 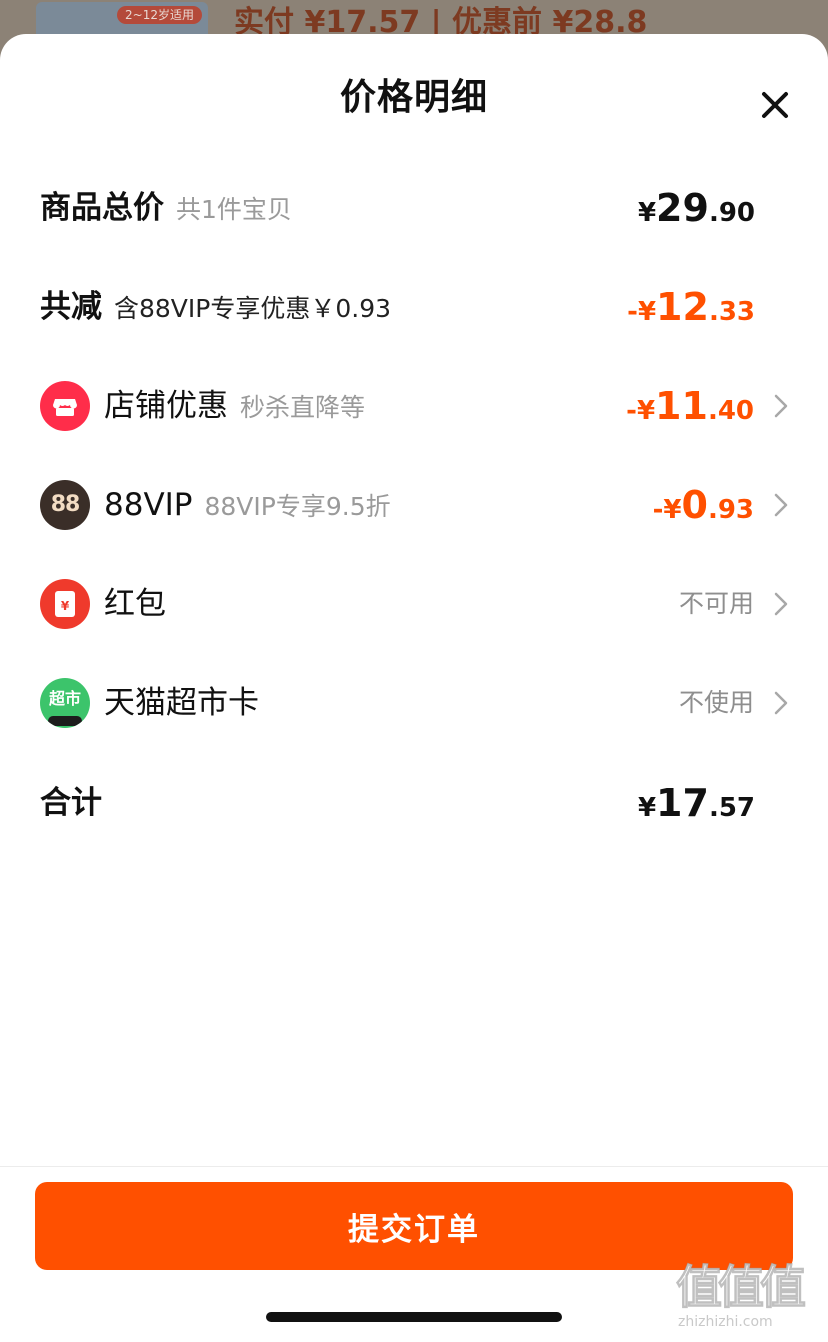 I want to click on amount-decimal: .40, so click(x=730, y=411).